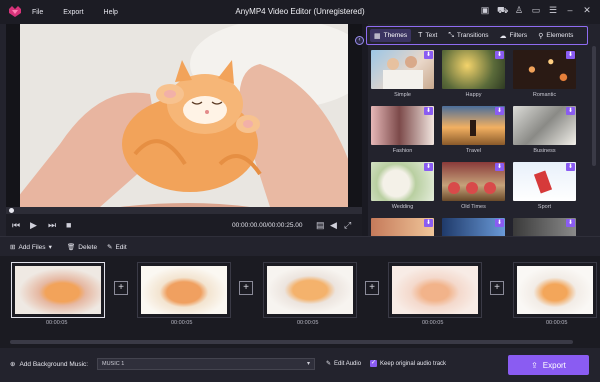 This screenshot has width=600, height=382. I want to click on music-select: MUSIC 1 ▾, so click(206, 364).